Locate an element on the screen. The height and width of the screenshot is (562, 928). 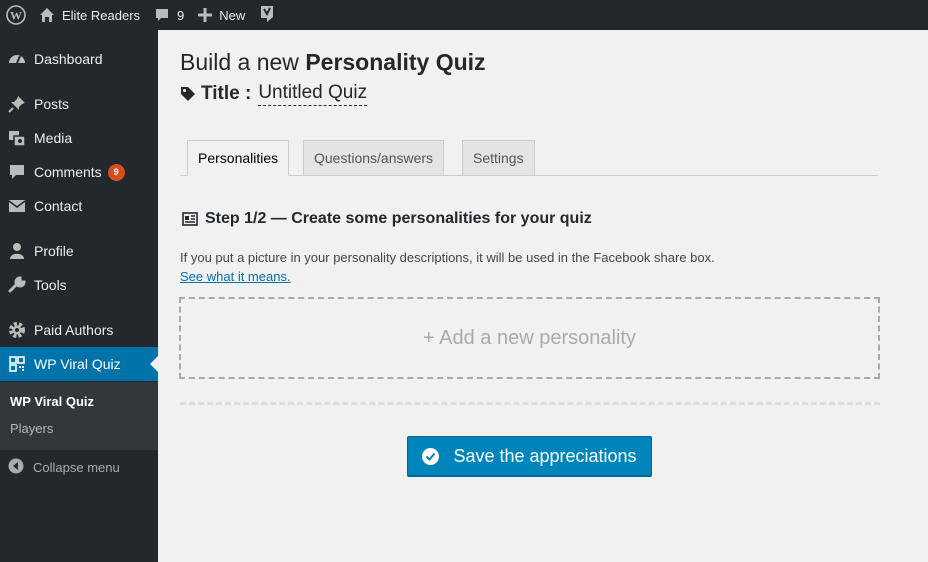
site-name-link: Elite Readers is located at coordinates (89, 15).